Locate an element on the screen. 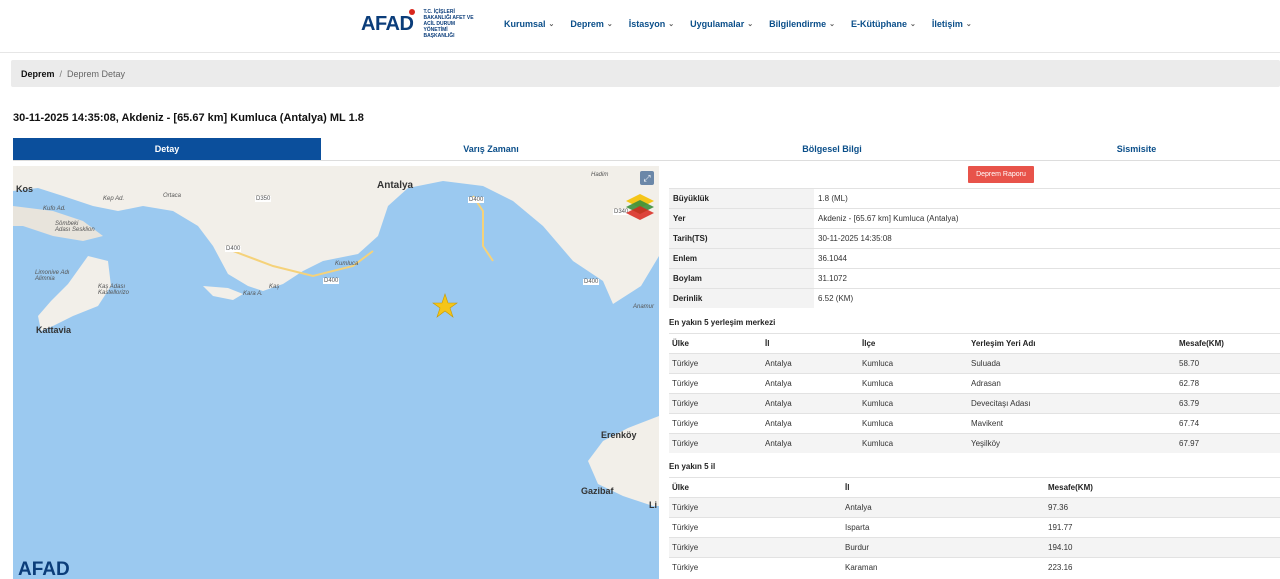  info-row: Enlem 36.1044 is located at coordinates (974, 258).